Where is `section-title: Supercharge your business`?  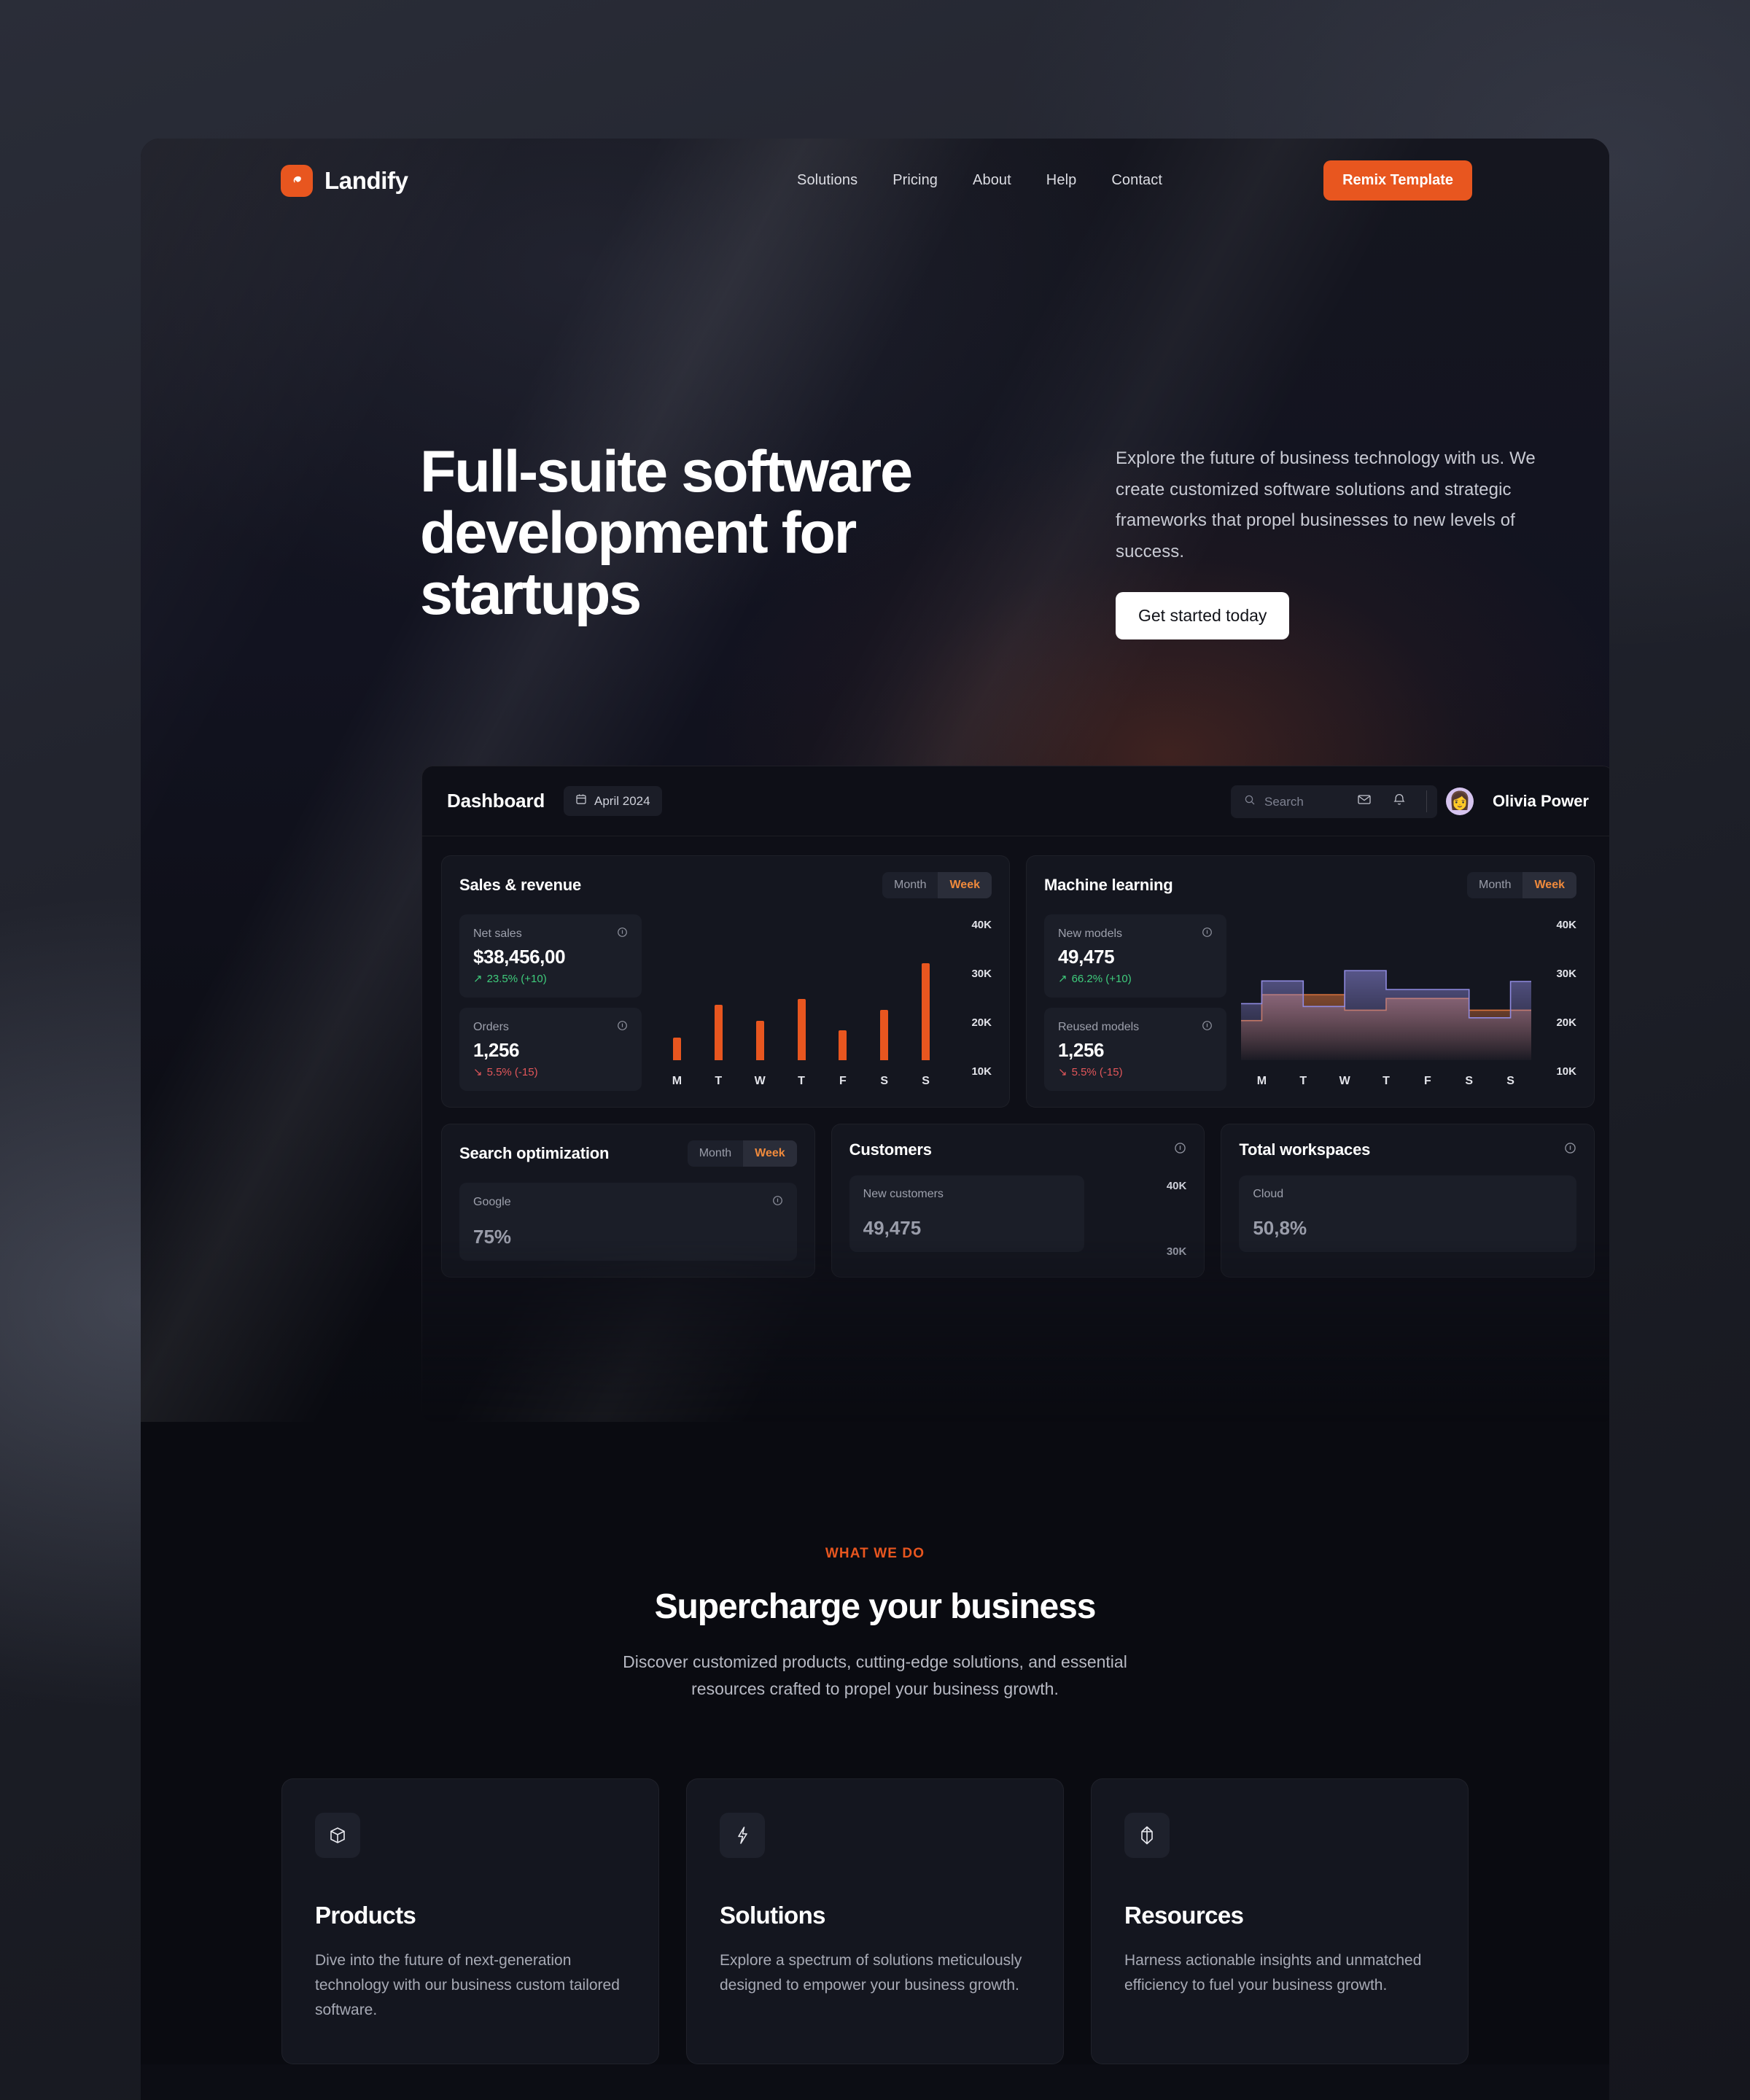
section-title: Supercharge your business is located at coordinates (875, 1606).